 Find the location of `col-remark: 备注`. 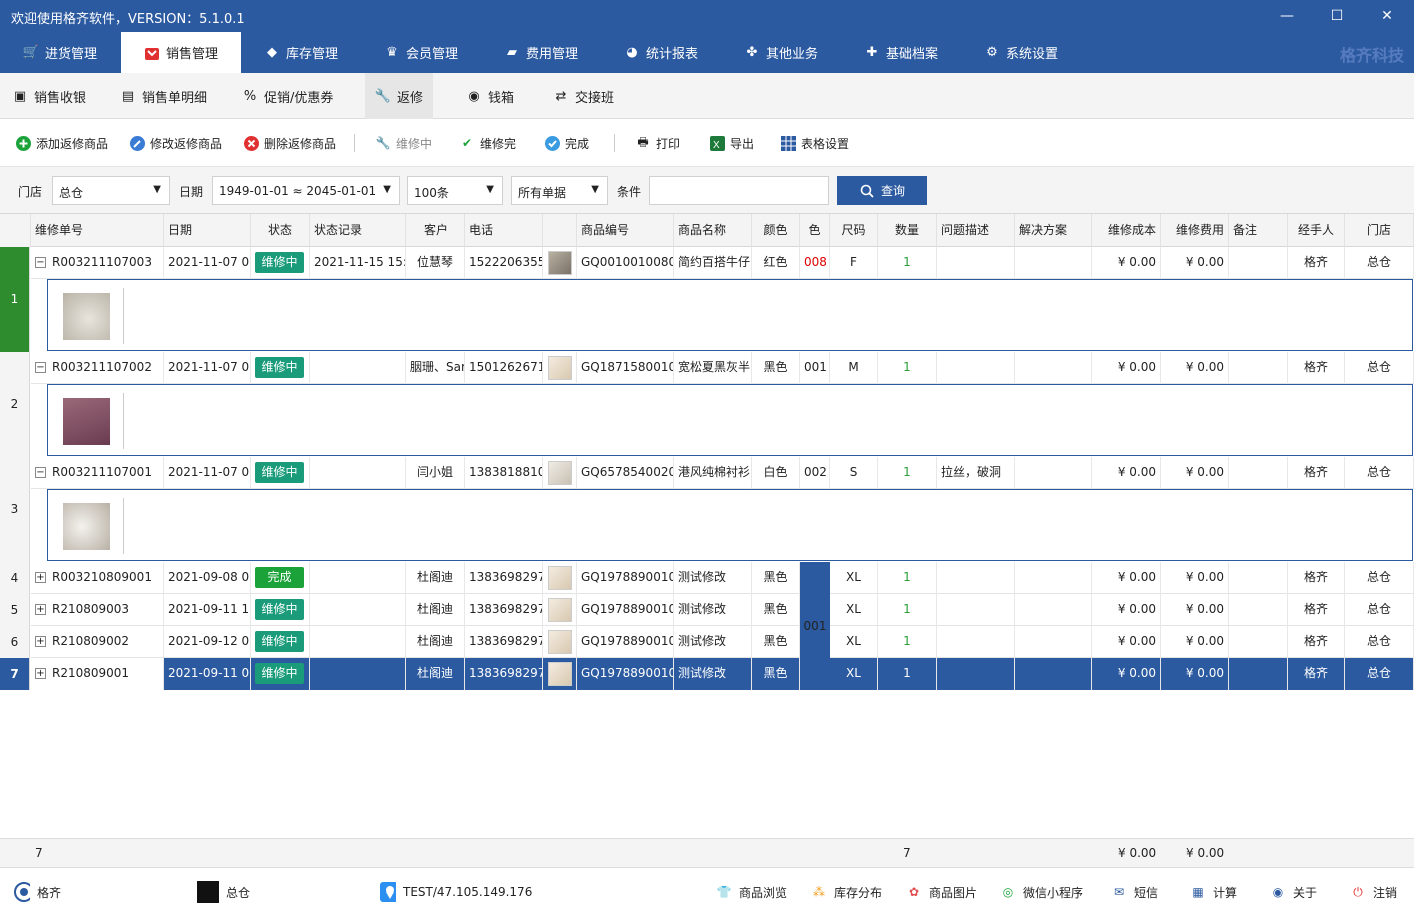

col-remark: 备注 is located at coordinates (1258, 230).